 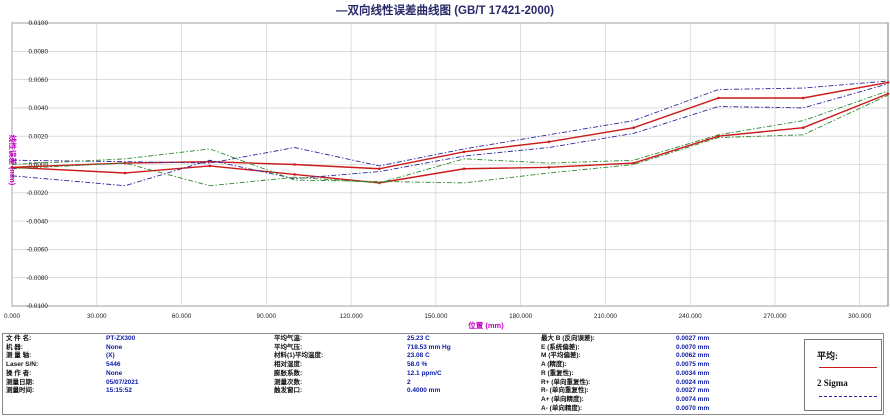 What do you see at coordinates (37, 278) in the screenshot?
I see `y-tick-label: -0.0080` at bounding box center [37, 278].